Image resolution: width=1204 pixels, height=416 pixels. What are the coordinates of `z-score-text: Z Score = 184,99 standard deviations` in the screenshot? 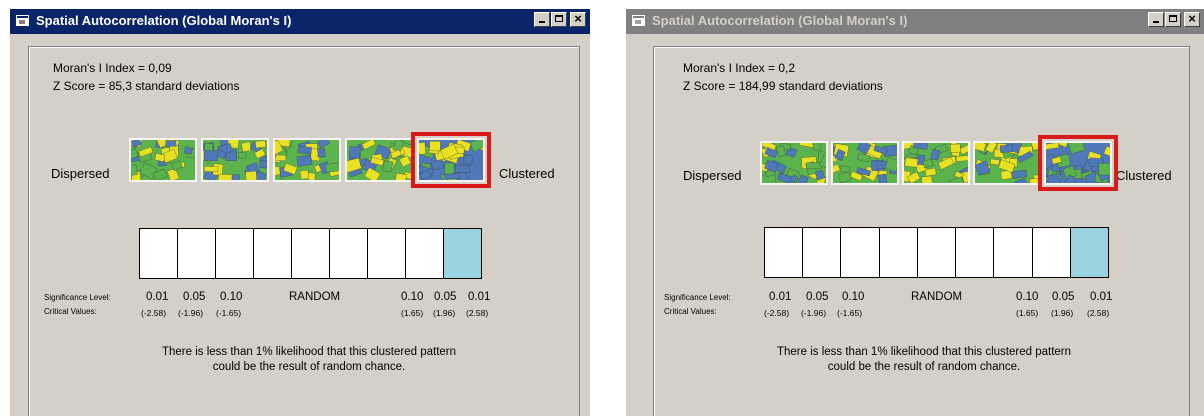 It's located at (783, 86).